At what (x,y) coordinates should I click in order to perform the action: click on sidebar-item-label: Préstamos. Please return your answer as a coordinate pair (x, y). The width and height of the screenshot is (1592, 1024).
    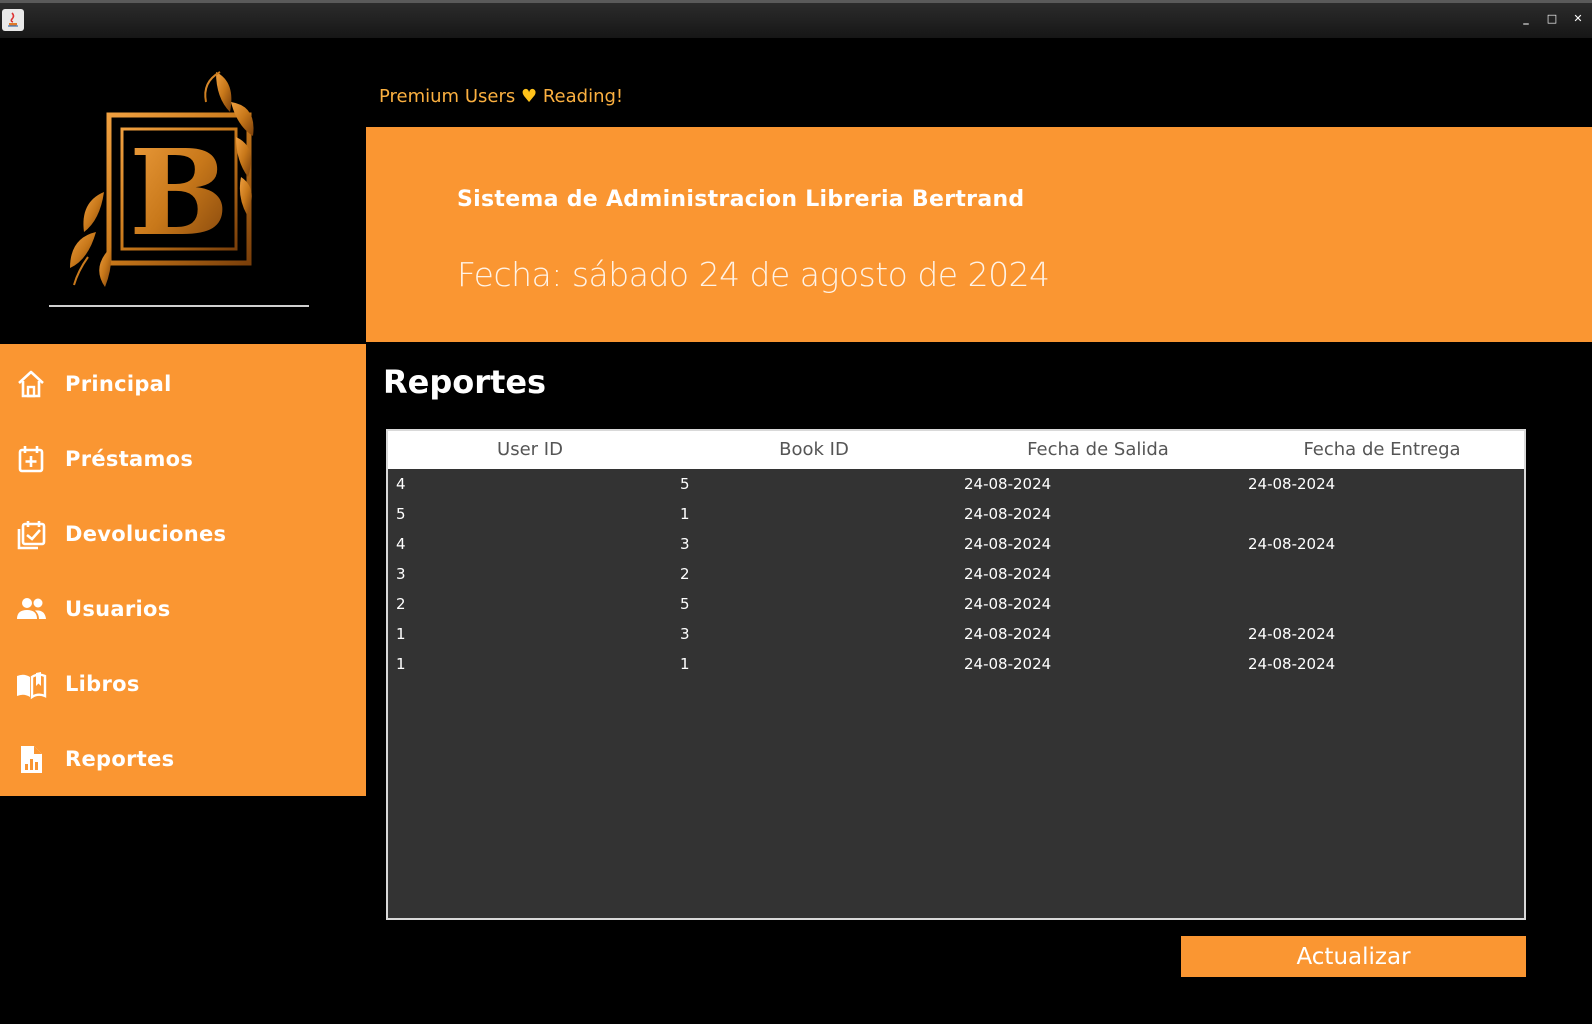
    Looking at the image, I should click on (129, 459).